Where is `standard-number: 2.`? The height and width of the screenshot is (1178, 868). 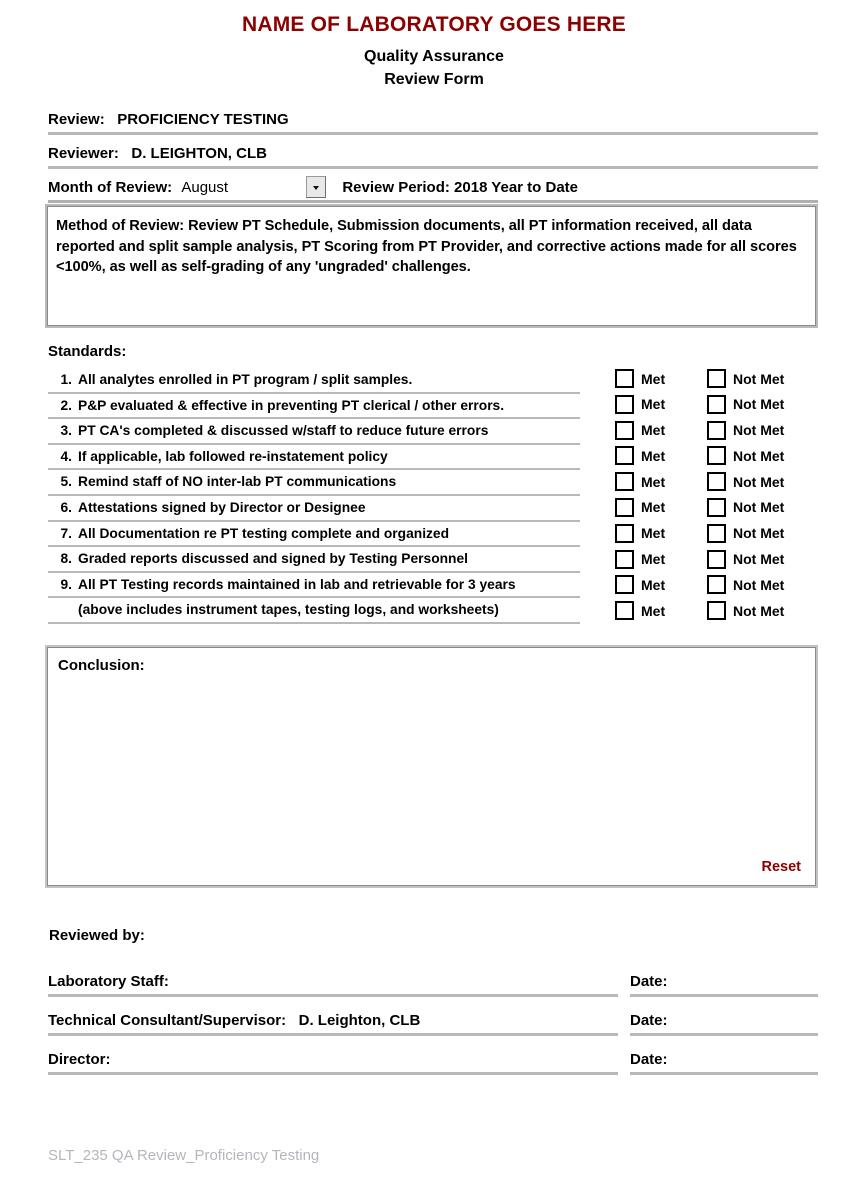 standard-number: 2. is located at coordinates (66, 405).